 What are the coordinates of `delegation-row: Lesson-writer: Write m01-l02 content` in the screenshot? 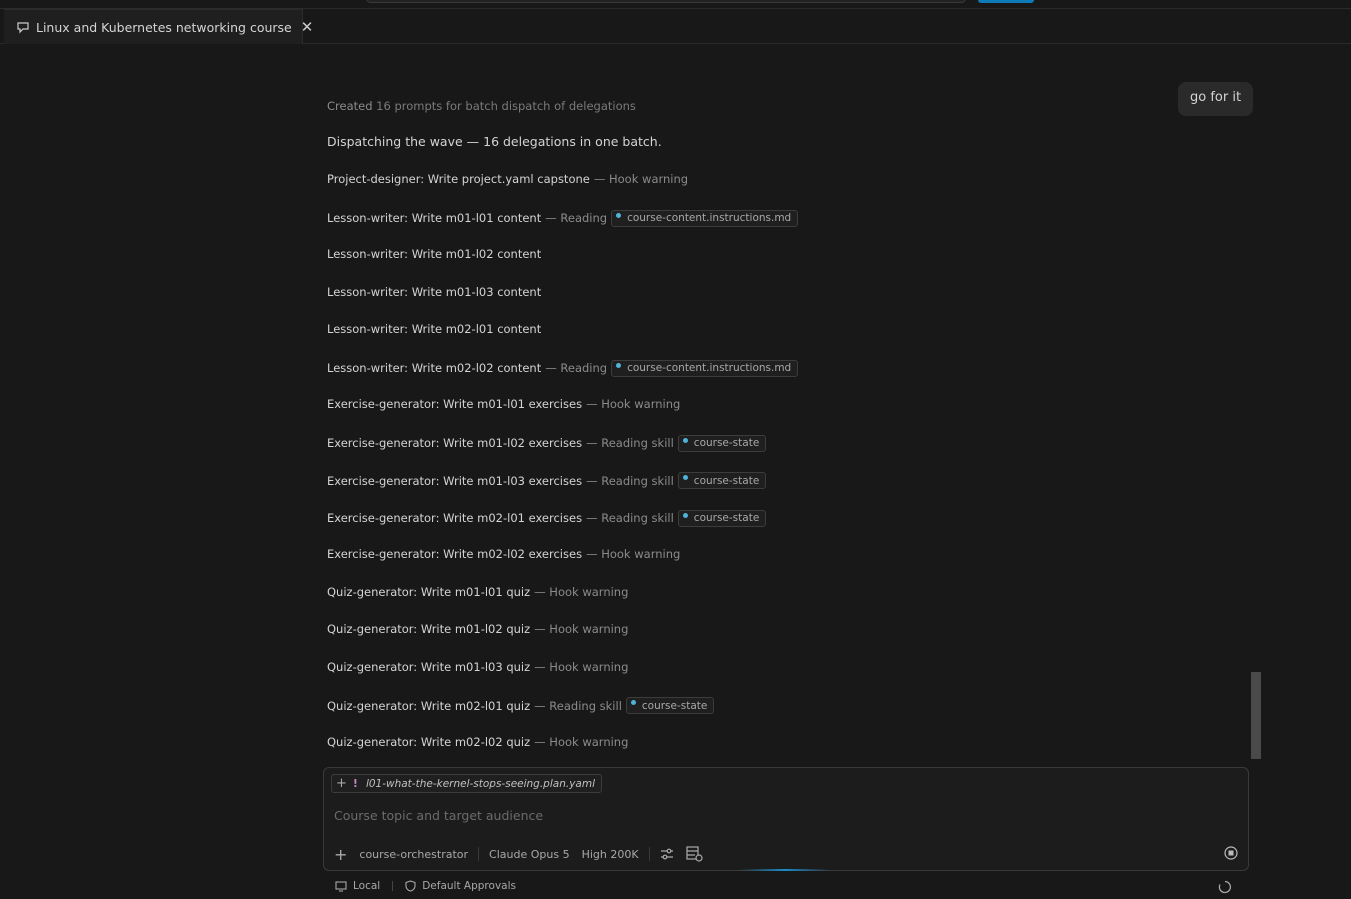 It's located at (436, 254).